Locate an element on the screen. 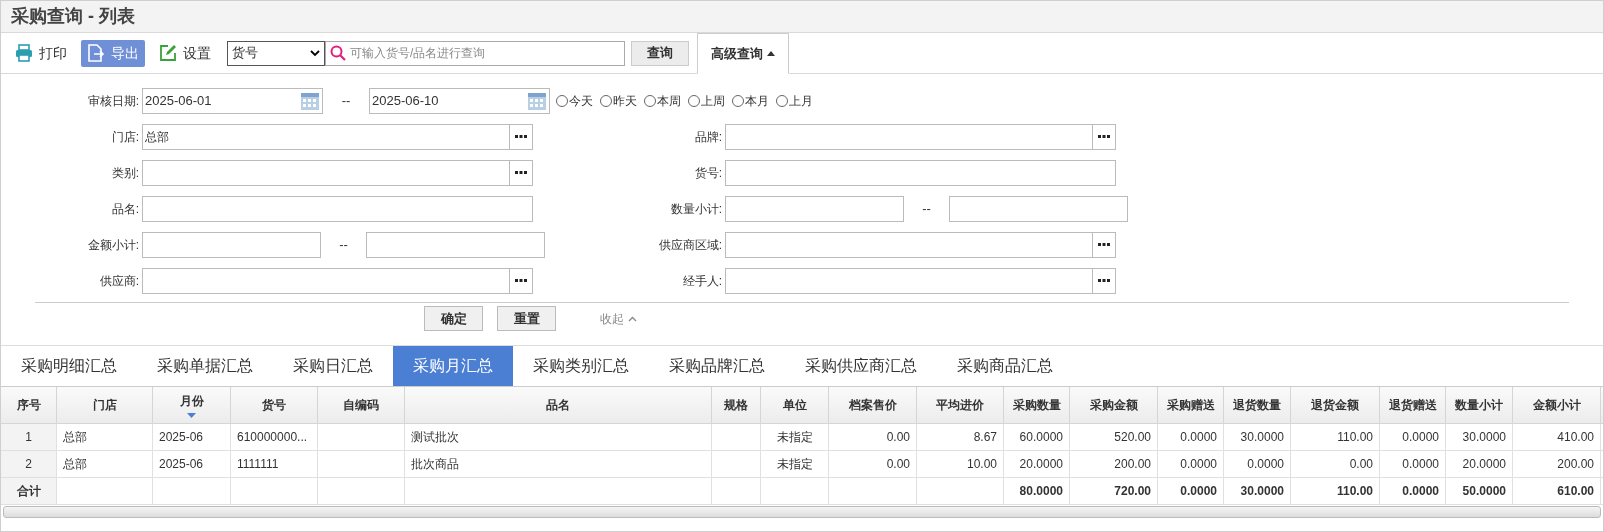  printer-icon is located at coordinates (24, 53).